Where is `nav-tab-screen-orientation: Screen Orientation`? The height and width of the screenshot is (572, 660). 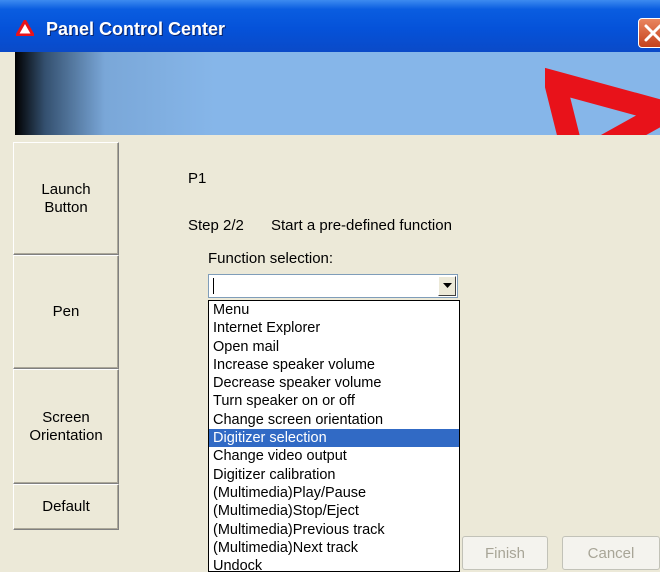 nav-tab-screen-orientation: Screen Orientation is located at coordinates (66, 426).